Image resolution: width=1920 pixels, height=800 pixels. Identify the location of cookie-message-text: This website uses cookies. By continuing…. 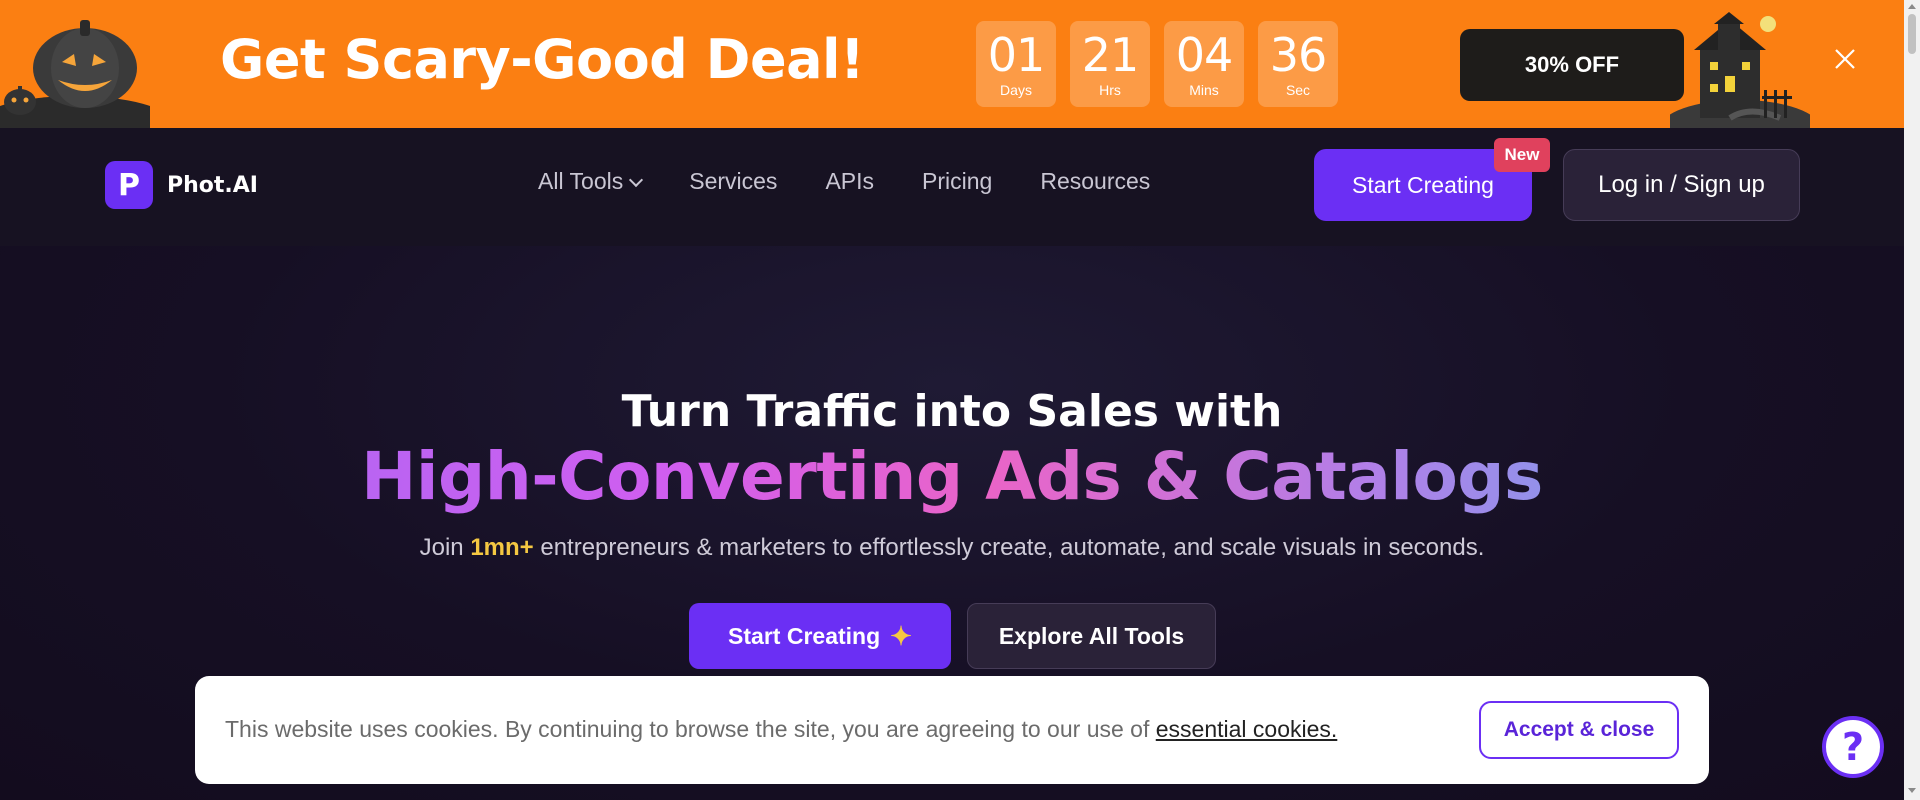
(690, 729).